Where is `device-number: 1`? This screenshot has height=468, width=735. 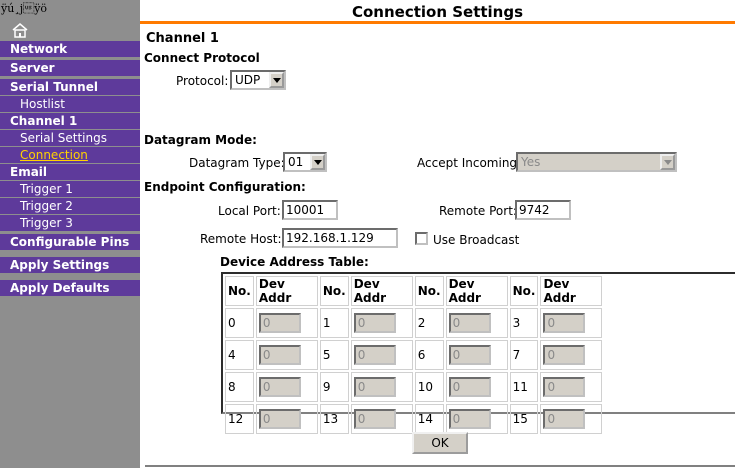
device-number: 1 is located at coordinates (334, 323).